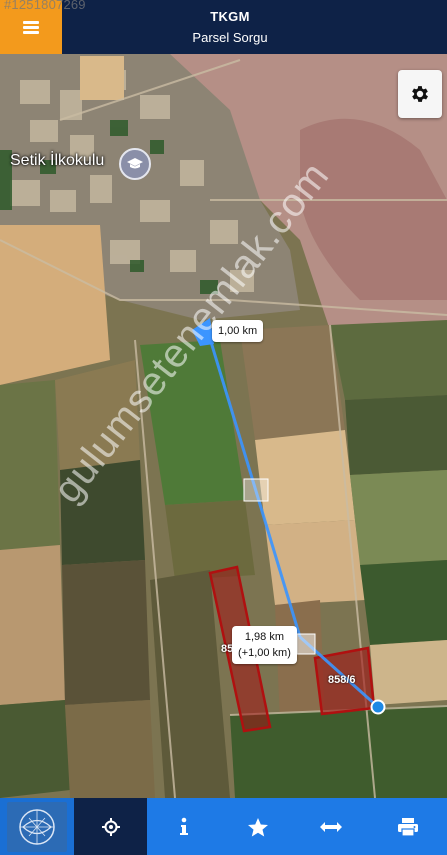  I want to click on measure-label-increment: (+1,00 km), so click(264, 653).